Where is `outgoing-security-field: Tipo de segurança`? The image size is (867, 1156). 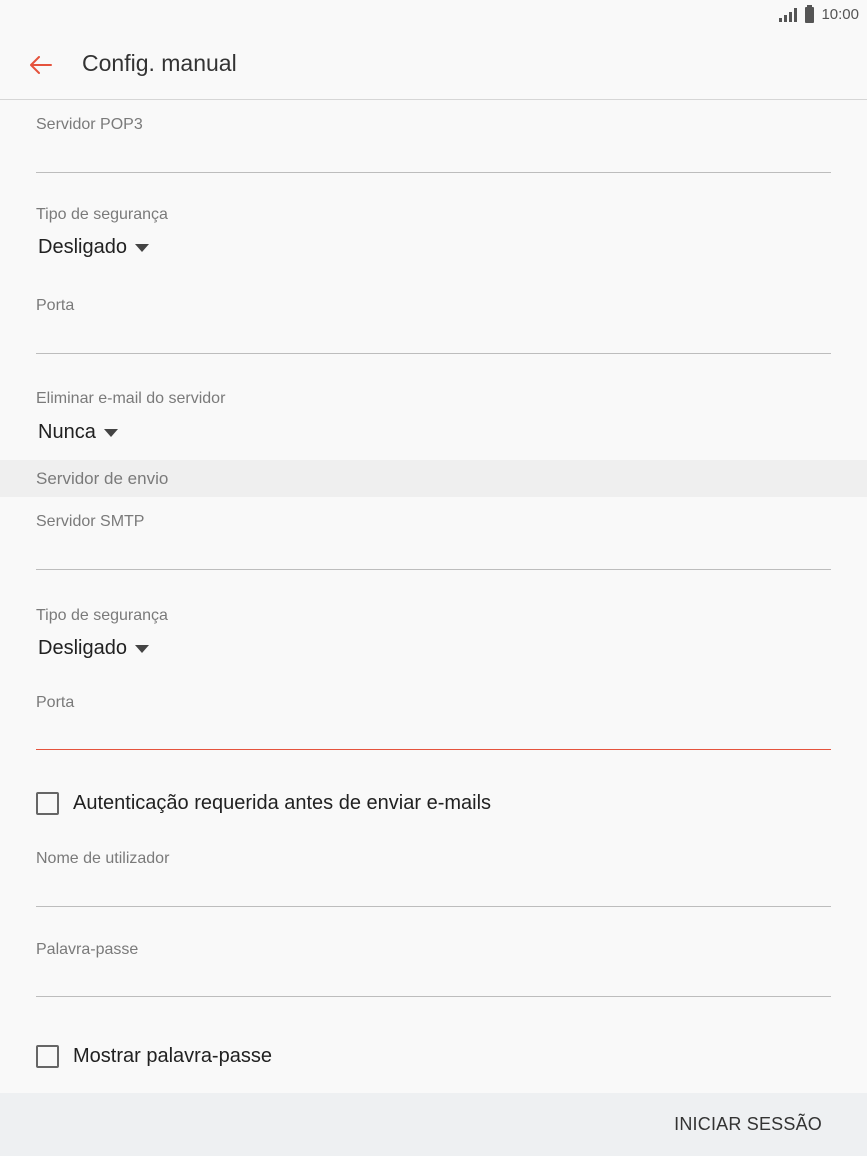 outgoing-security-field: Tipo de segurança is located at coordinates (433, 616).